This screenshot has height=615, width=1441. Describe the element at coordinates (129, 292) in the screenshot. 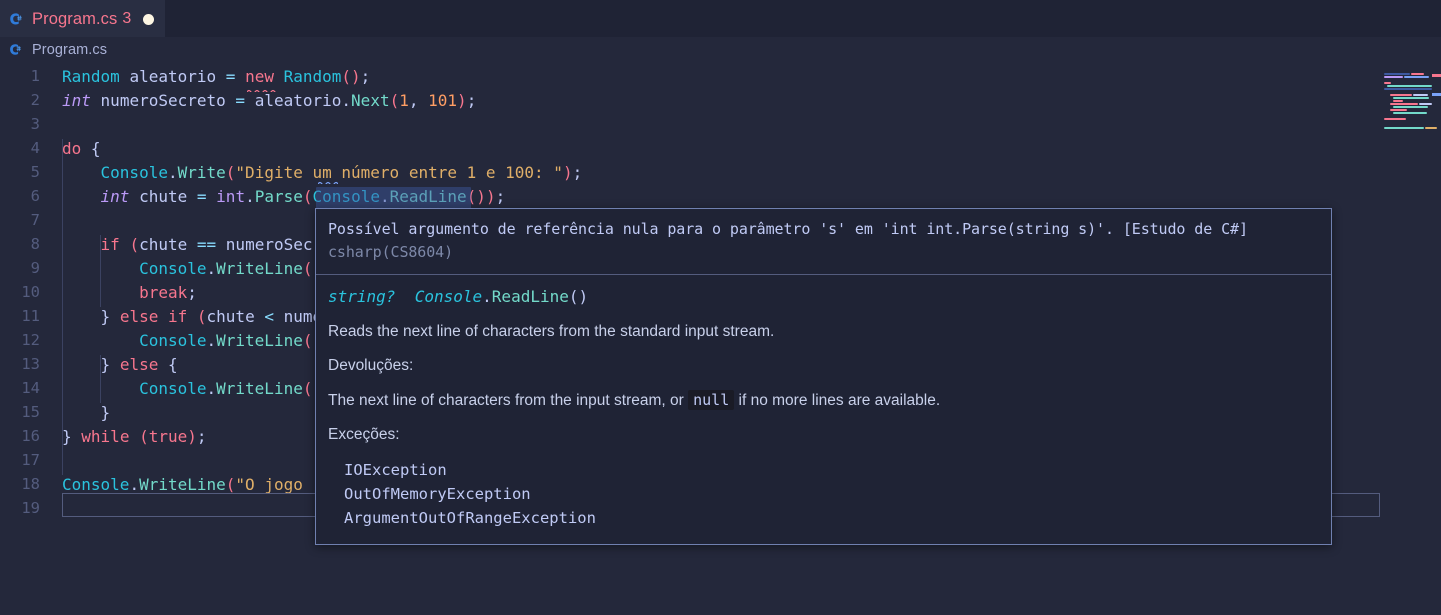

I see `code-line-10: break;` at that location.